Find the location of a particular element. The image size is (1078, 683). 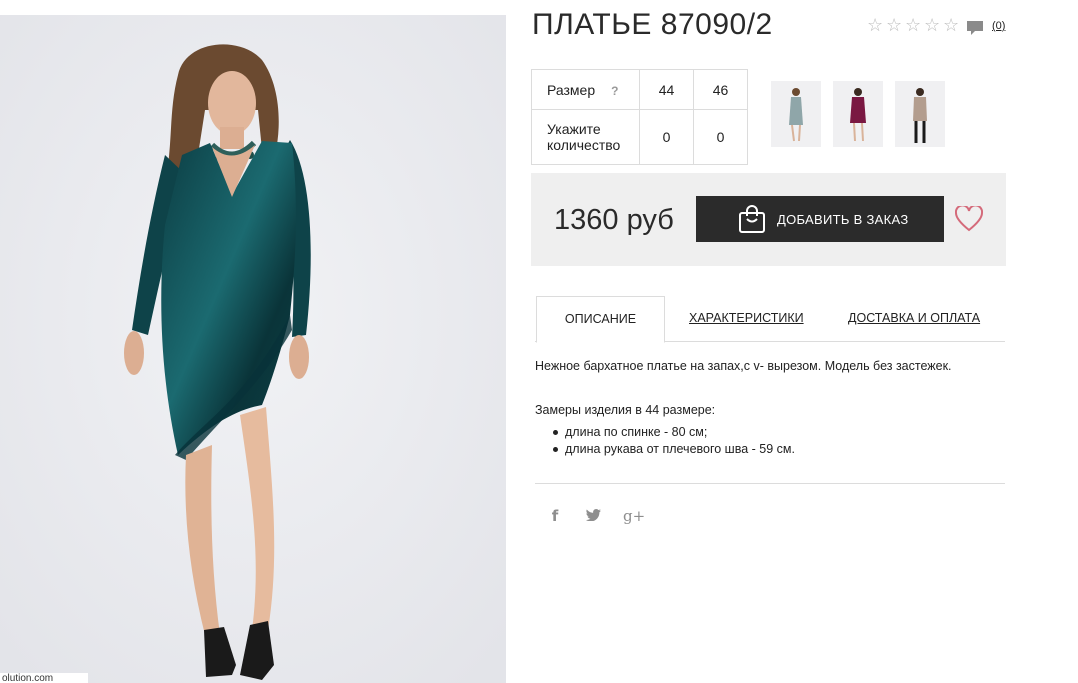

thumbnail-grey-dress is located at coordinates (796, 114).